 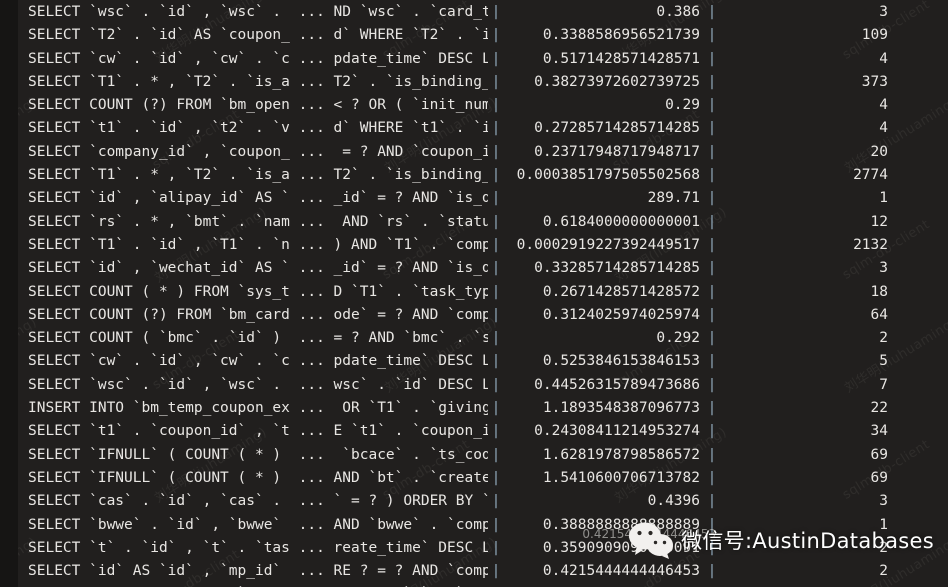 What do you see at coordinates (879, 291) in the screenshot?
I see `cell-count: 18` at bounding box center [879, 291].